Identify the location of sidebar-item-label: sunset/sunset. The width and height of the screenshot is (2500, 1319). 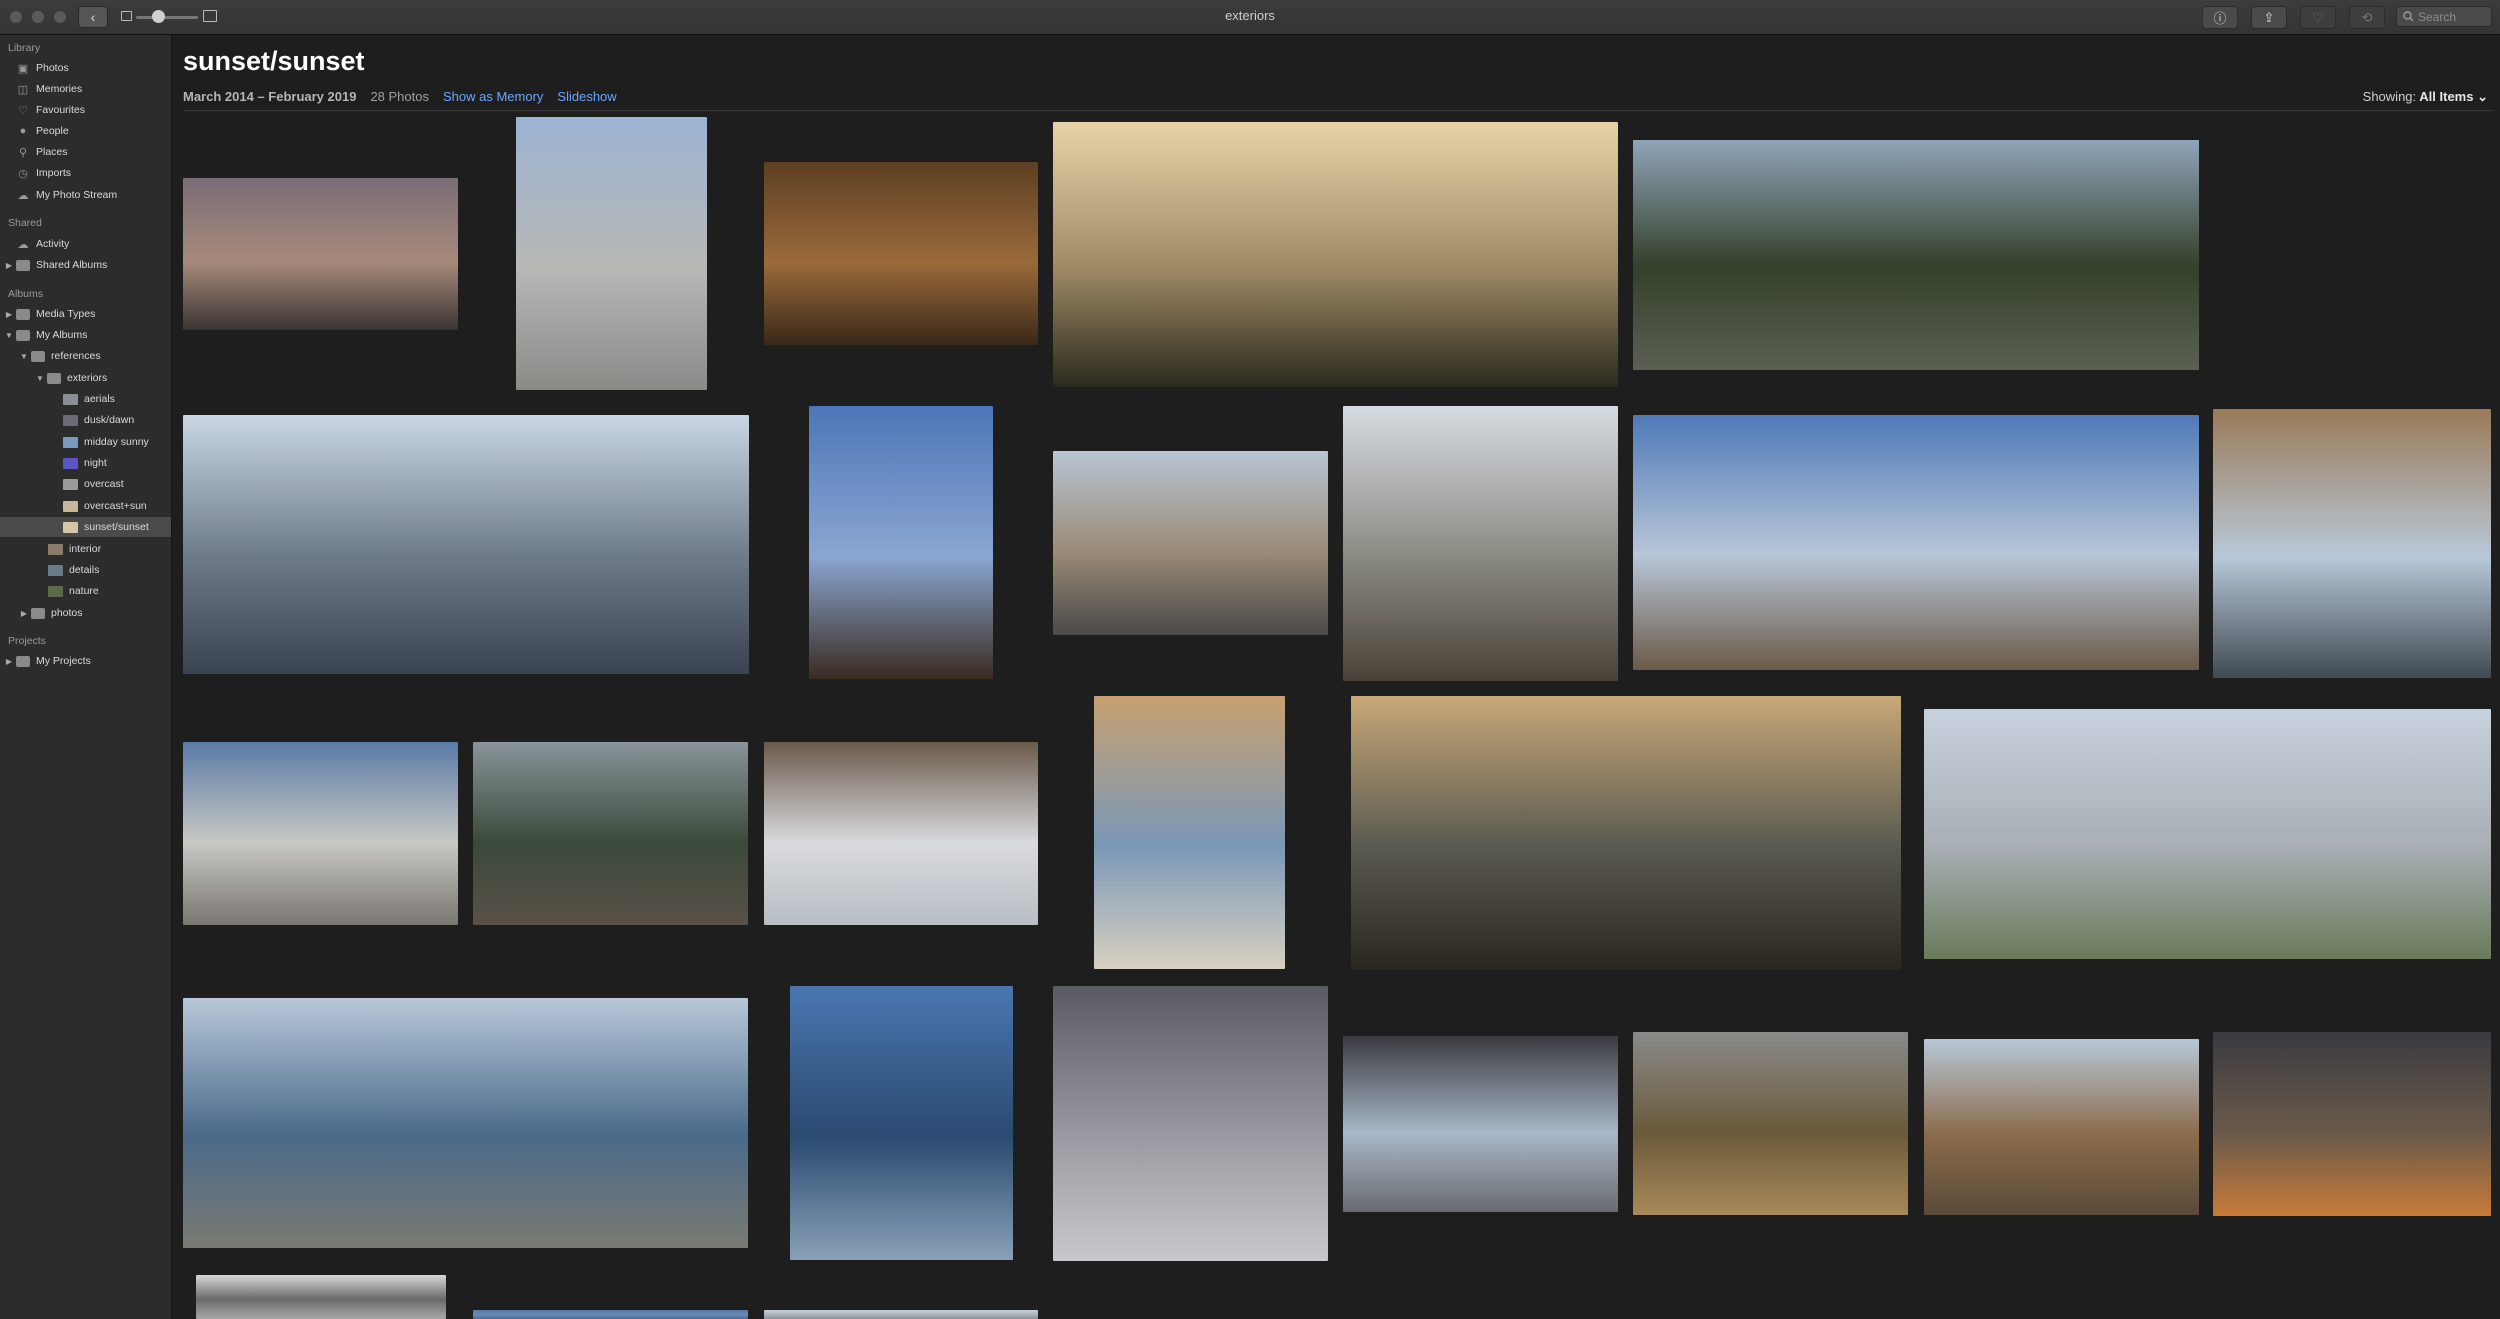
(116, 527).